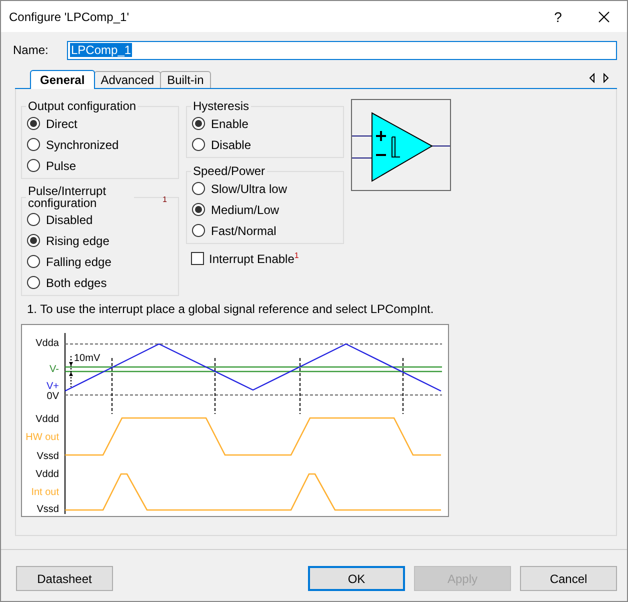 Image resolution: width=628 pixels, height=602 pixels. What do you see at coordinates (558, 16) in the screenshot?
I see `help-button: ?` at bounding box center [558, 16].